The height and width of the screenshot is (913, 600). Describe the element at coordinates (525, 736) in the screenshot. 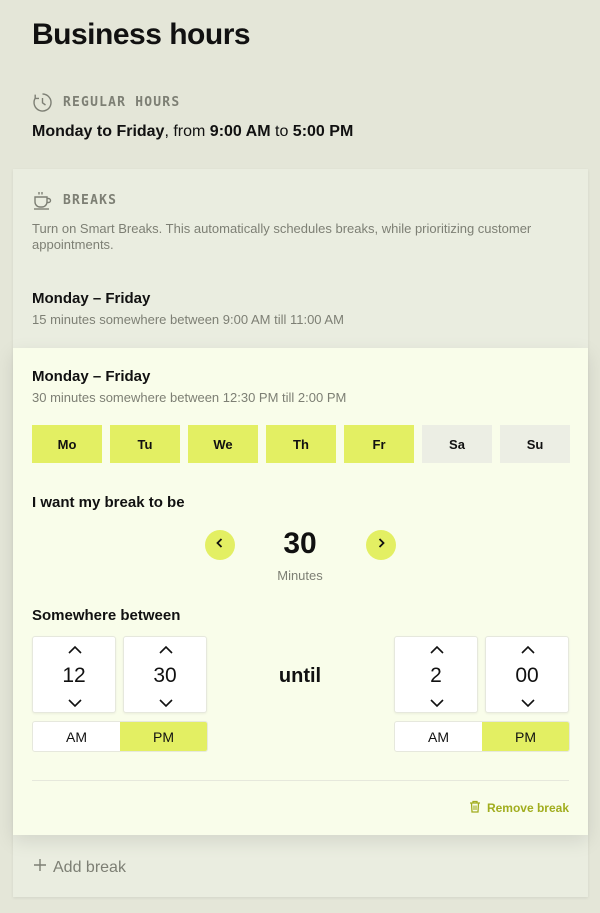

I see `end-pm-option: PM` at that location.